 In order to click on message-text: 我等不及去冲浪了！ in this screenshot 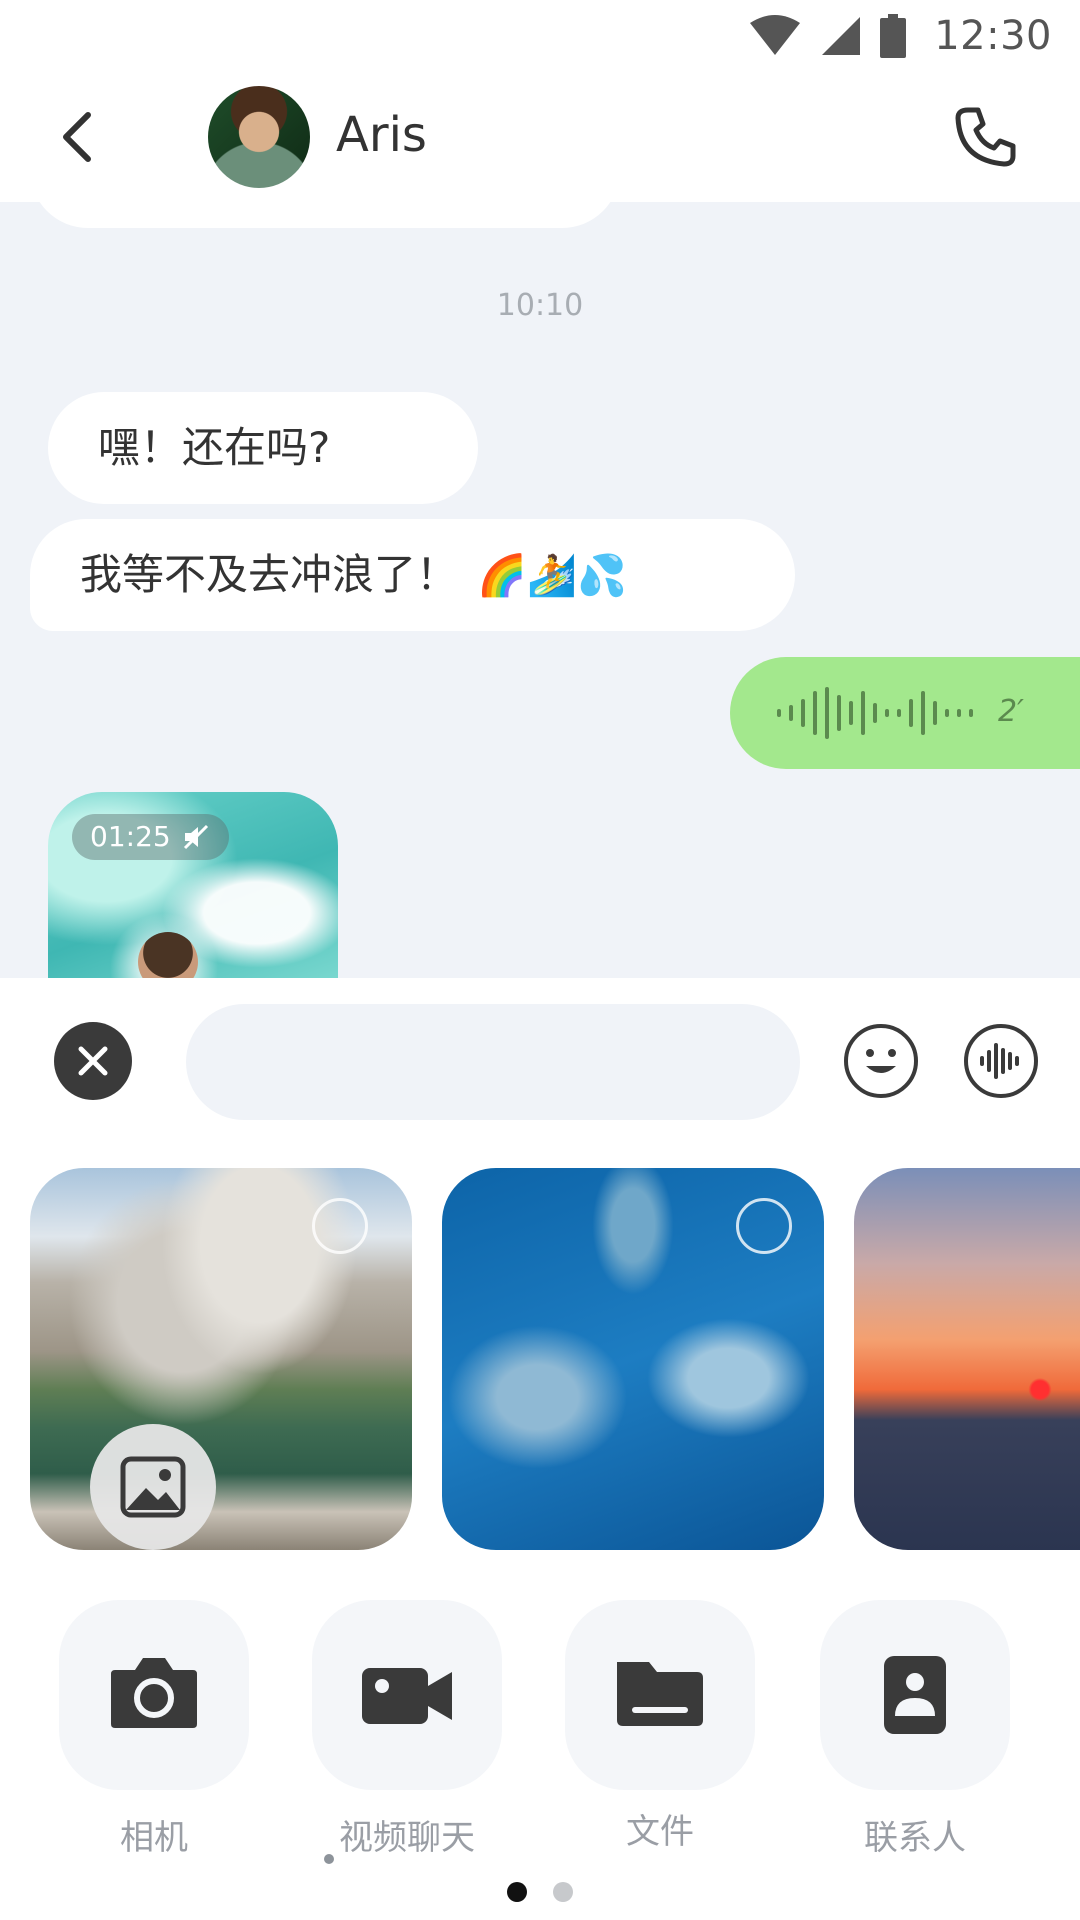, I will do `click(269, 574)`.